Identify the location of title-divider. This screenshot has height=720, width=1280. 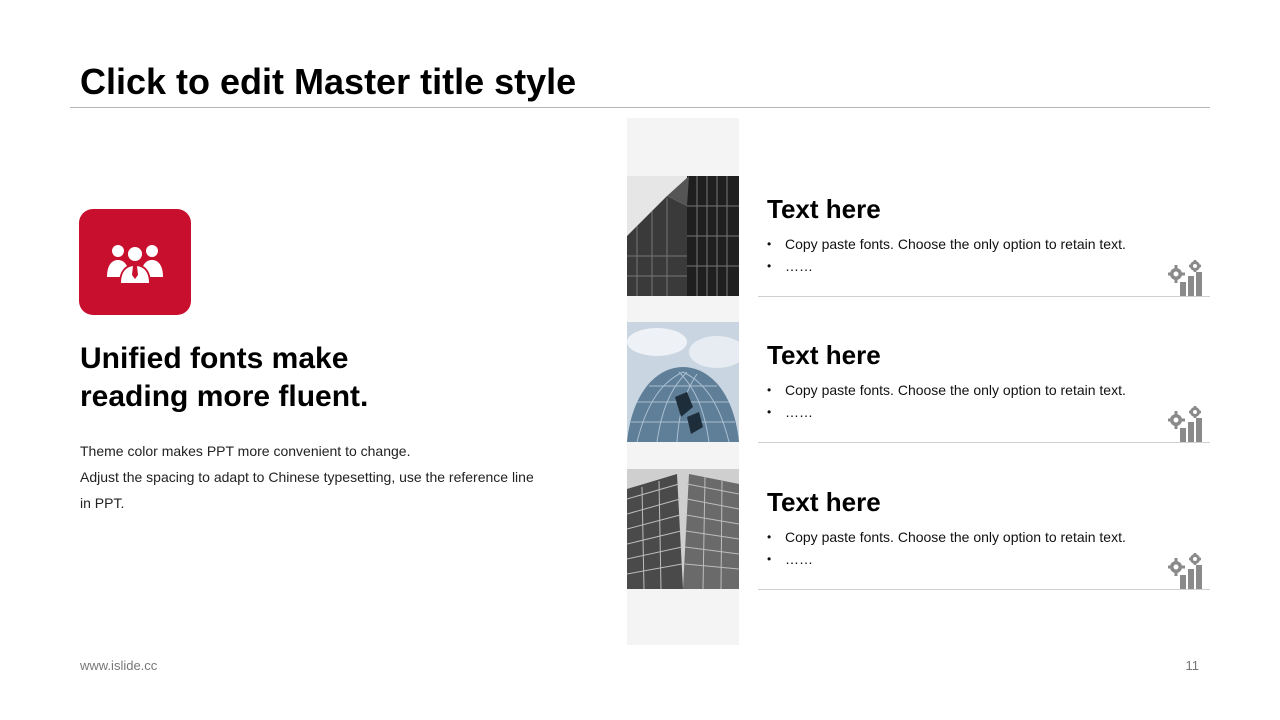
(640, 107).